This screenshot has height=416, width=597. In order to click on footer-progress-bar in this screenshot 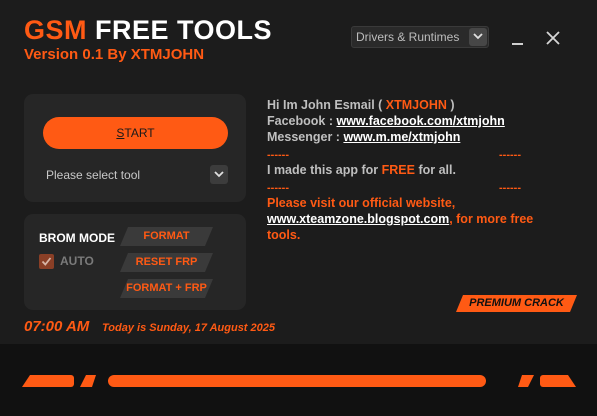, I will do `click(297, 381)`.